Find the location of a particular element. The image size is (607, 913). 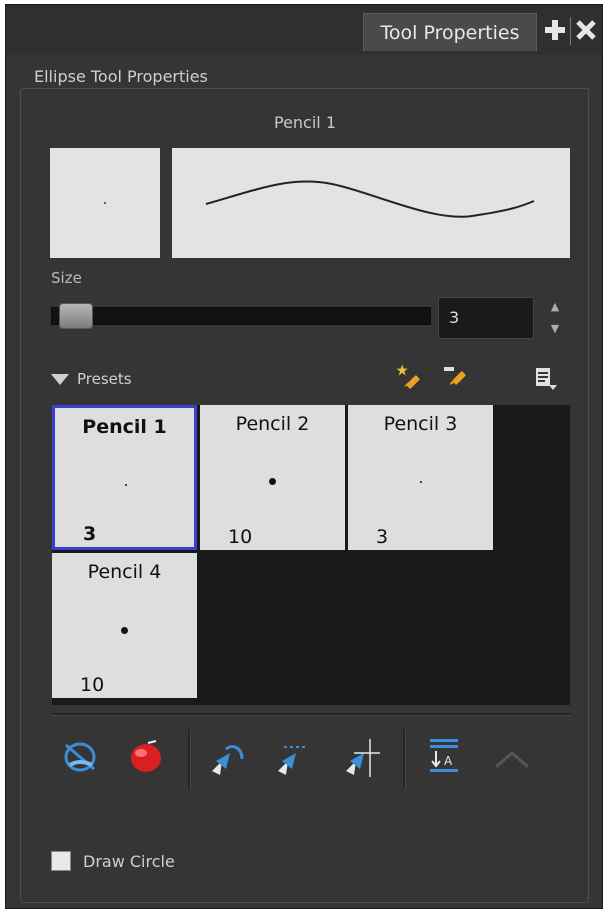

draw-circle-checkbox is located at coordinates (61, 861).